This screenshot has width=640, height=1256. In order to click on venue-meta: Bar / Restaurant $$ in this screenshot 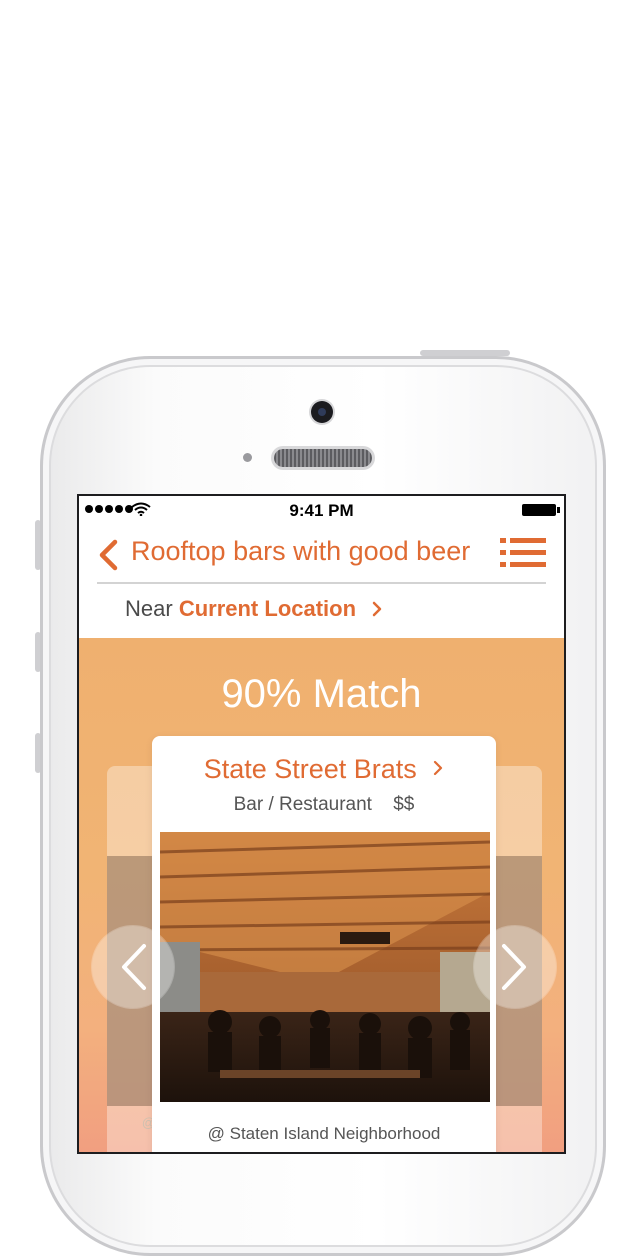, I will do `click(324, 805)`.